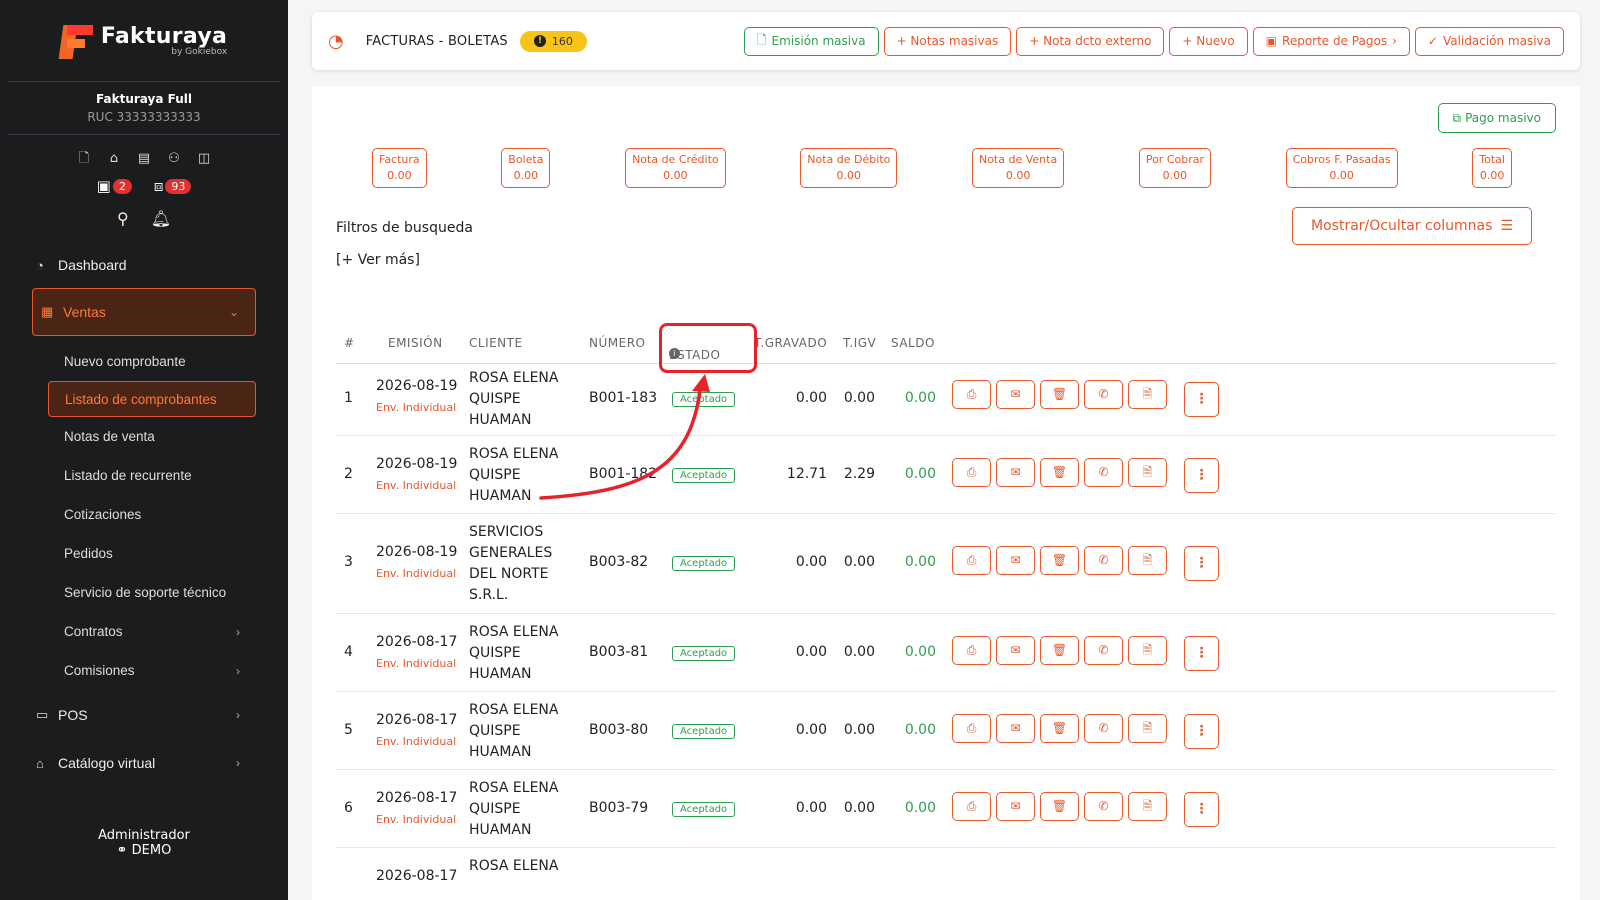  Describe the element at coordinates (144, 670) in the screenshot. I see `sidebar-subitem-comisiones: Comisiones ›` at that location.